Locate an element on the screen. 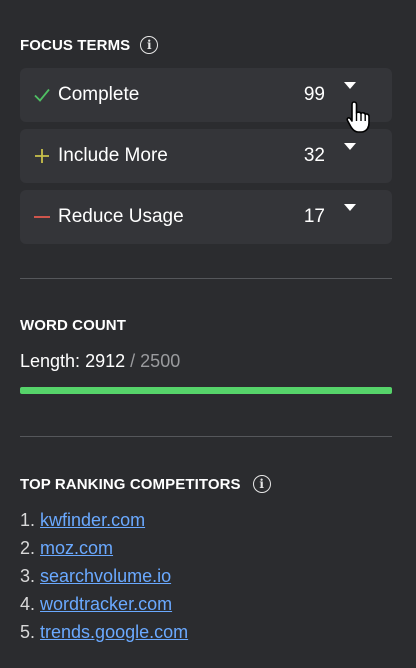  competitor-link: kwfinder.com is located at coordinates (92, 520).